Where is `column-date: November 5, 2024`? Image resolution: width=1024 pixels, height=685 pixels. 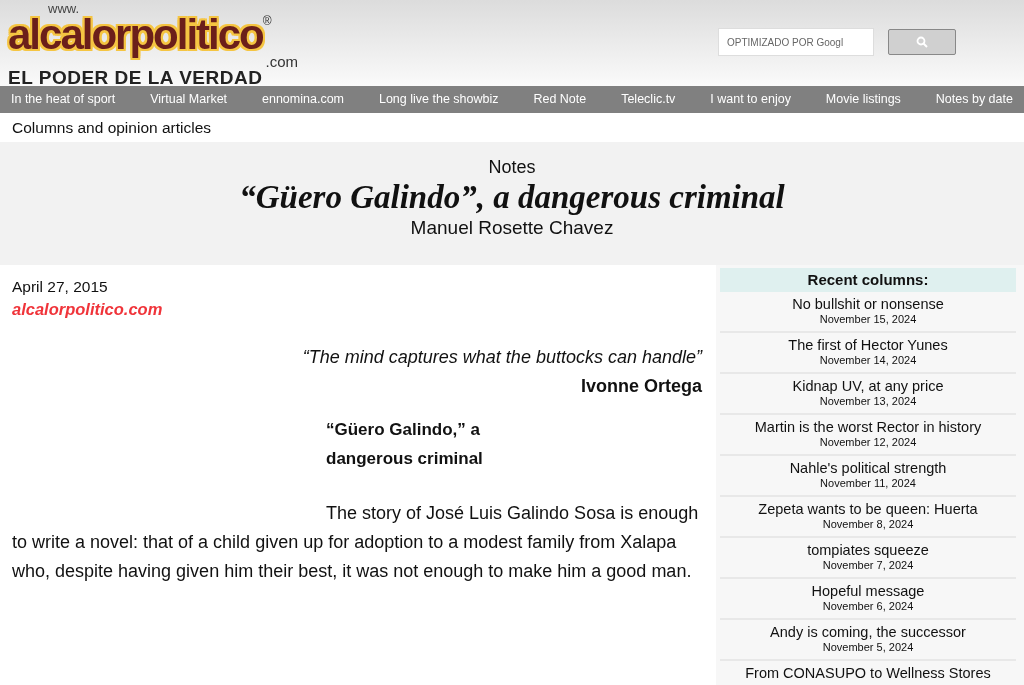 column-date: November 5, 2024 is located at coordinates (868, 647).